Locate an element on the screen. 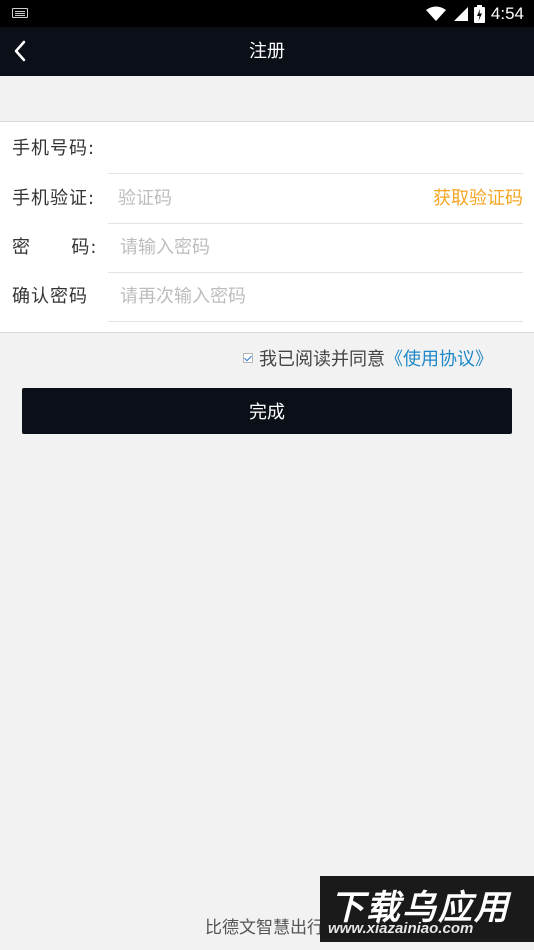 The height and width of the screenshot is (950, 534). verify-field-wrap: 获取验证码 is located at coordinates (315, 199).